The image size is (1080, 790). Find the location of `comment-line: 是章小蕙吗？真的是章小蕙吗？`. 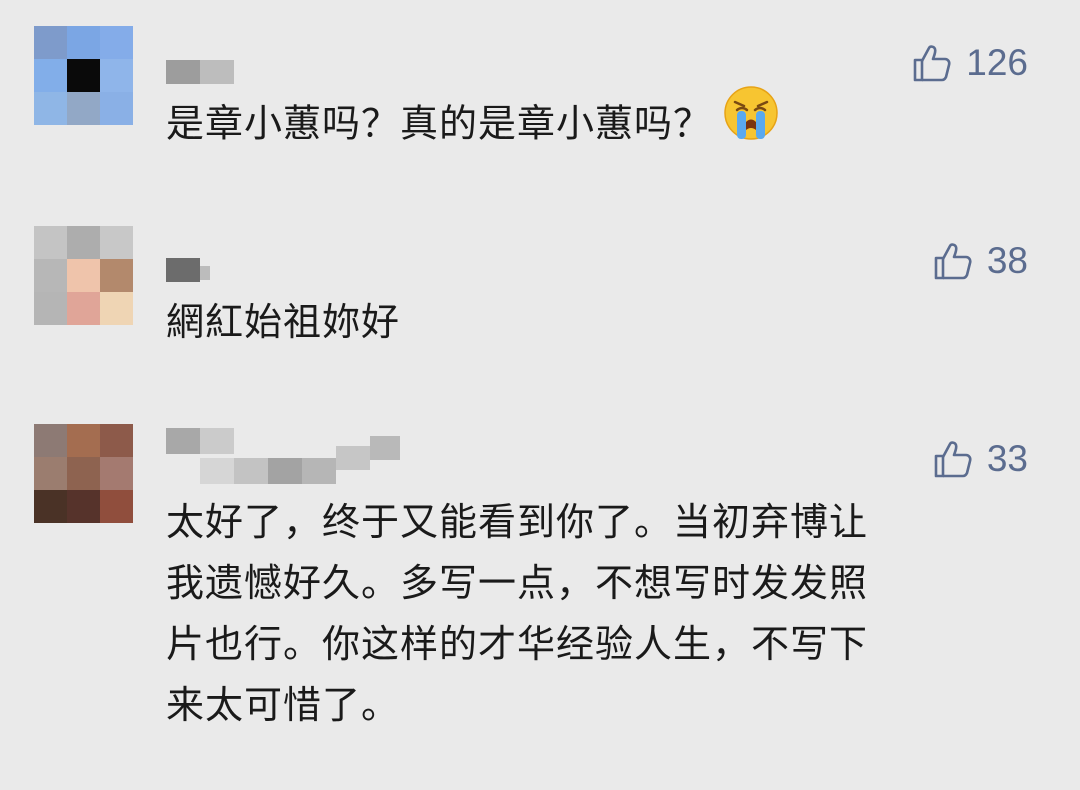

comment-line: 是章小蕙吗？真的是章小蕙吗？ is located at coordinates (439, 123).